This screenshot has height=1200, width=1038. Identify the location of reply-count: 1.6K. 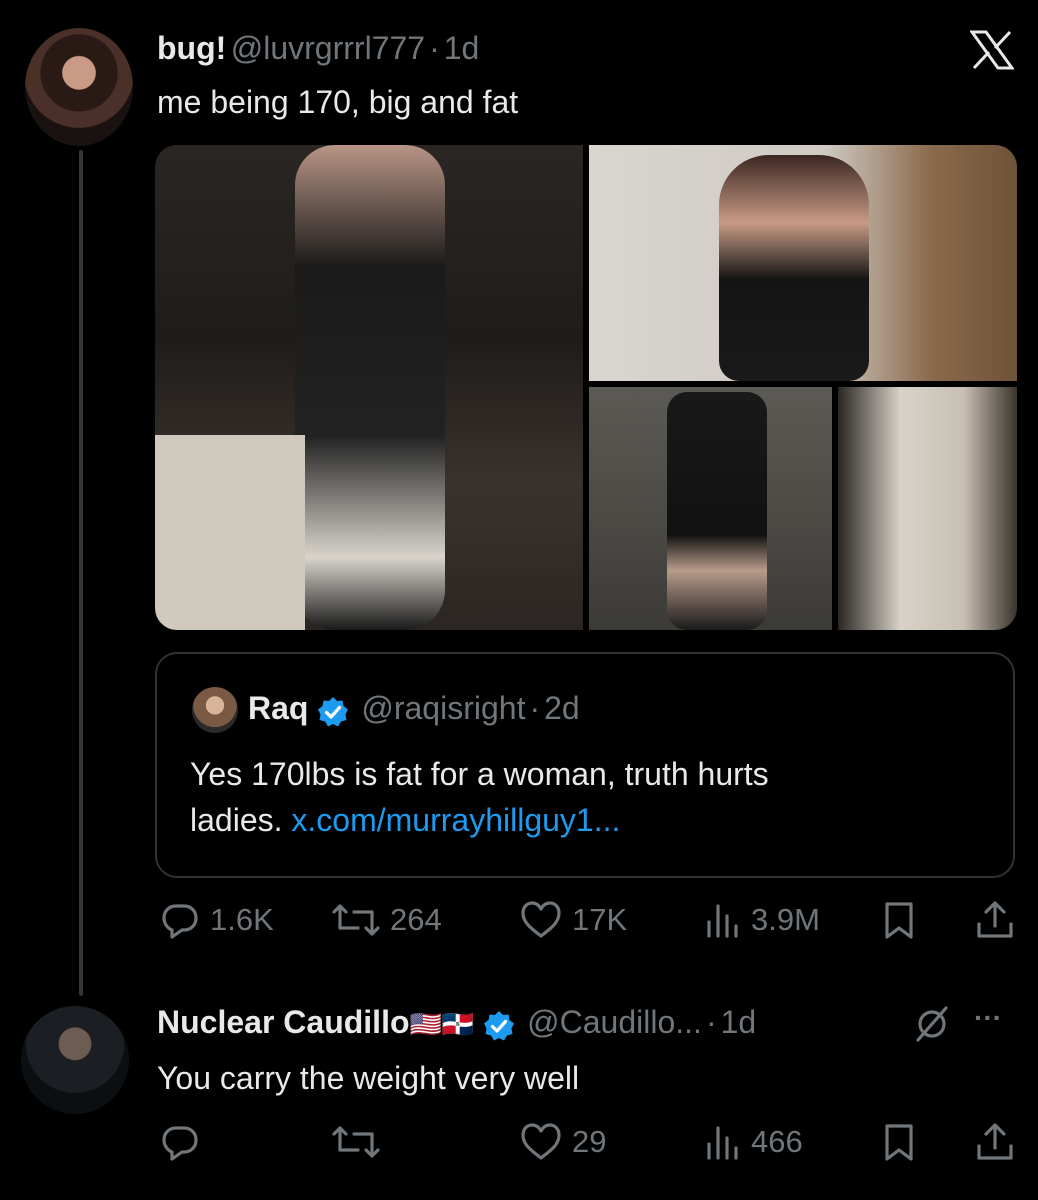
(242, 919).